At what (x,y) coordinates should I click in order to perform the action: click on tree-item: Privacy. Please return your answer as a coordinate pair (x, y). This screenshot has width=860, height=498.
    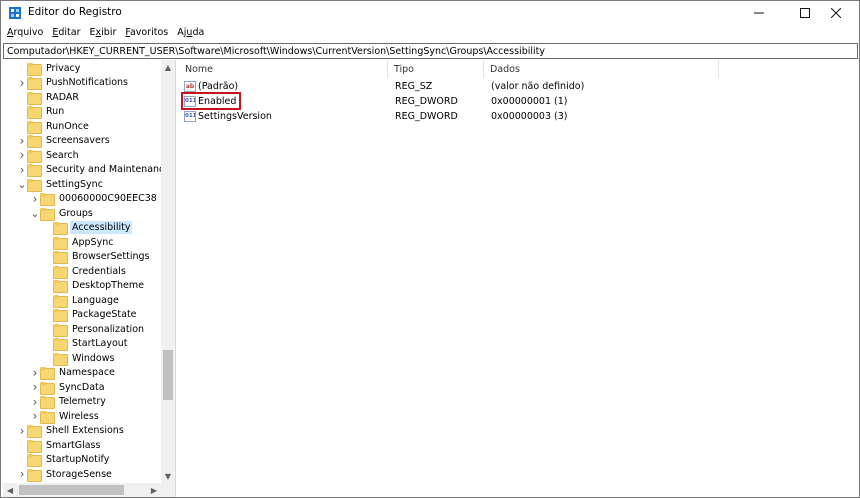
    Looking at the image, I should click on (49, 68).